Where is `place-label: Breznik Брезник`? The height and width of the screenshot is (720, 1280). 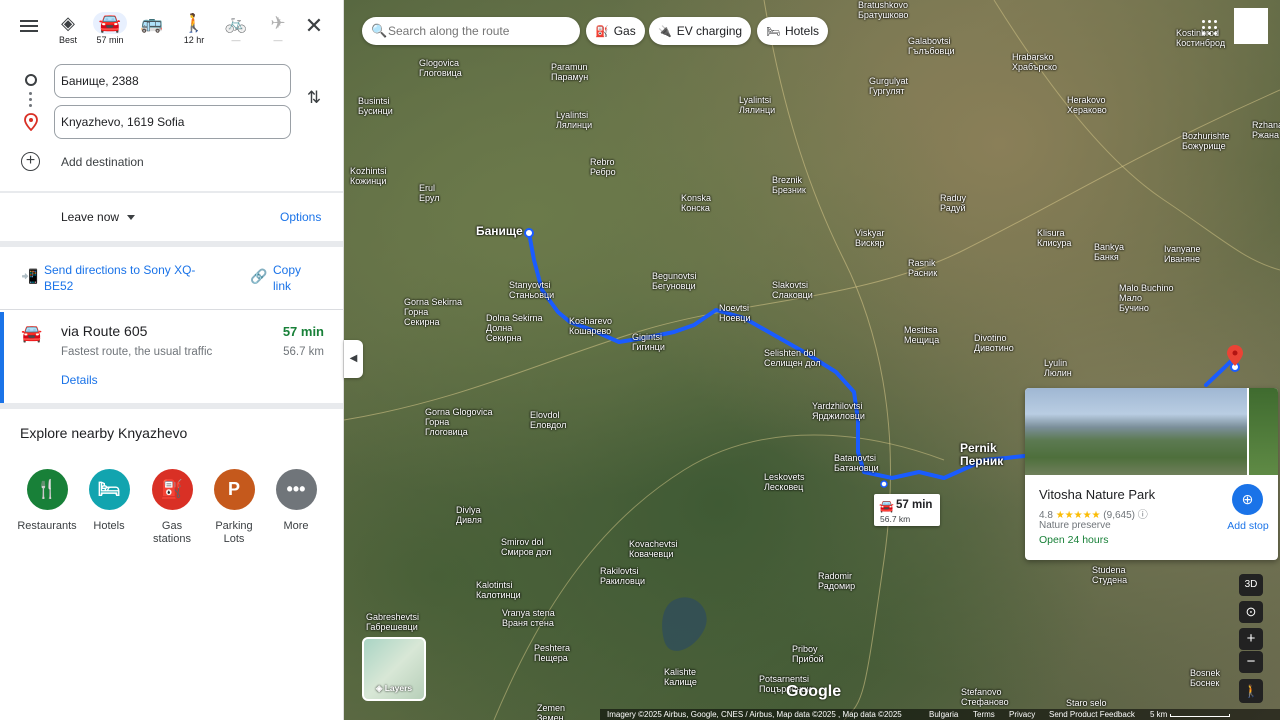
place-label: Breznik Брезник is located at coordinates (789, 185).